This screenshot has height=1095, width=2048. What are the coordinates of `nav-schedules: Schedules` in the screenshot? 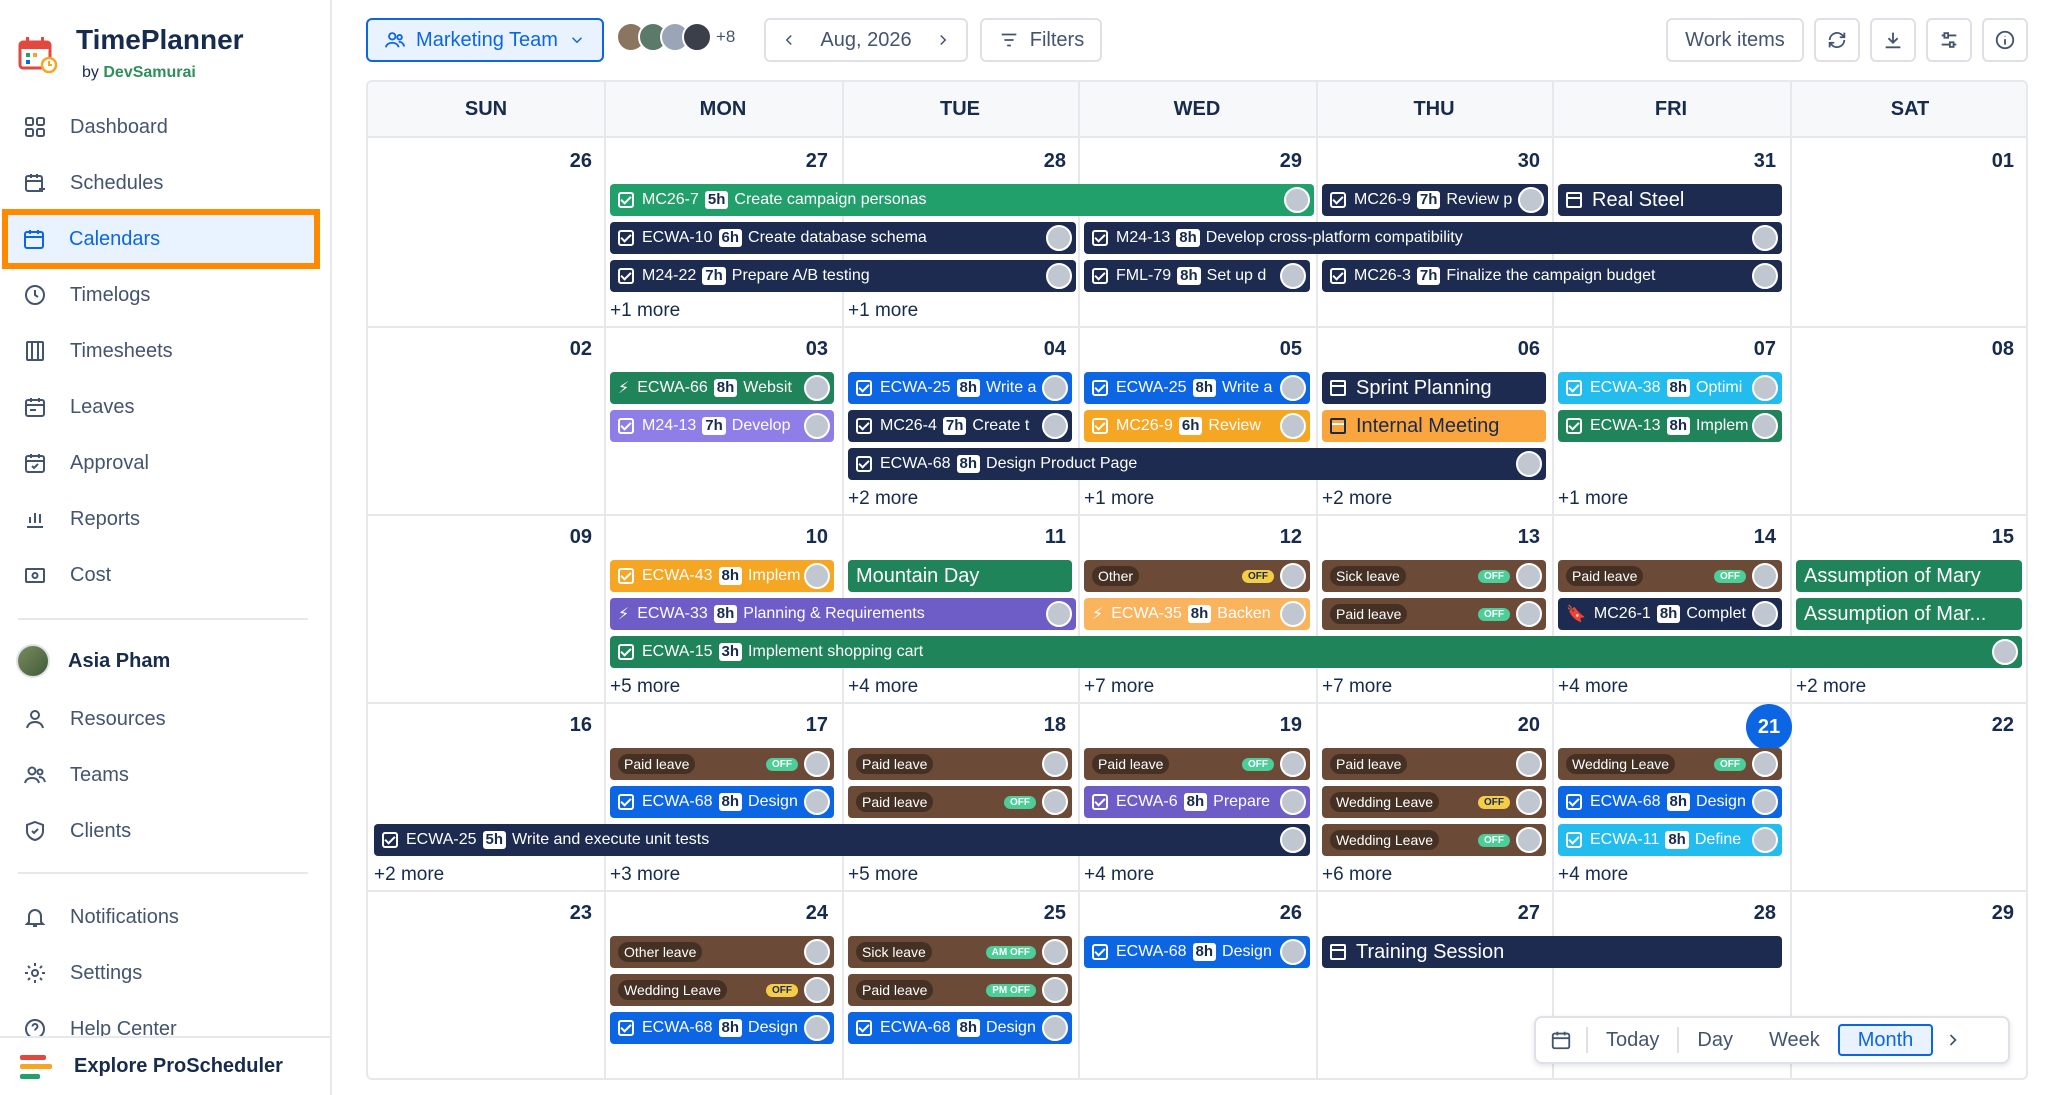 It's located at (161, 183).